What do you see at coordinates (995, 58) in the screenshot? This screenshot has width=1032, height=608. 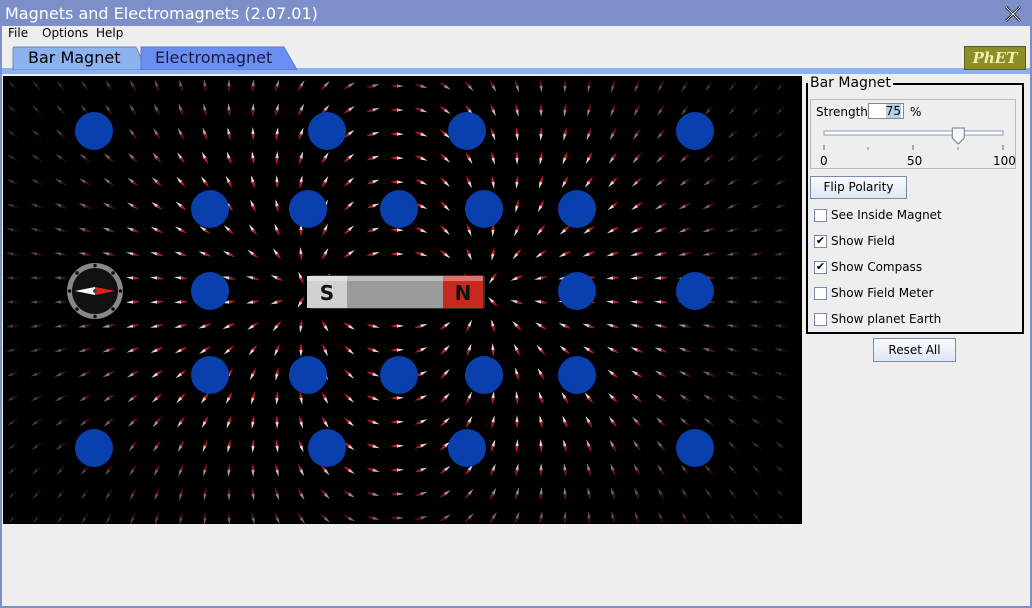 I see `phet-logo: PhET` at bounding box center [995, 58].